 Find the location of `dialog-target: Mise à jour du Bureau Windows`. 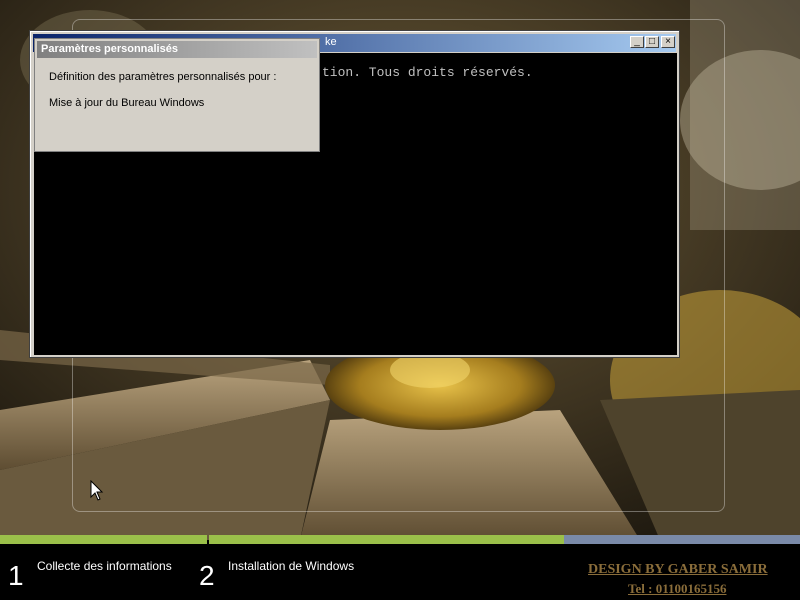

dialog-target: Mise à jour du Bureau Windows is located at coordinates (127, 103).